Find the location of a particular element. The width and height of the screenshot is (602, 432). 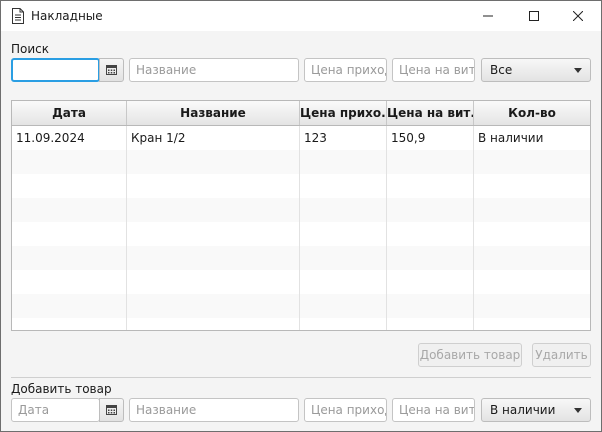

close-icon is located at coordinates (578, 16).